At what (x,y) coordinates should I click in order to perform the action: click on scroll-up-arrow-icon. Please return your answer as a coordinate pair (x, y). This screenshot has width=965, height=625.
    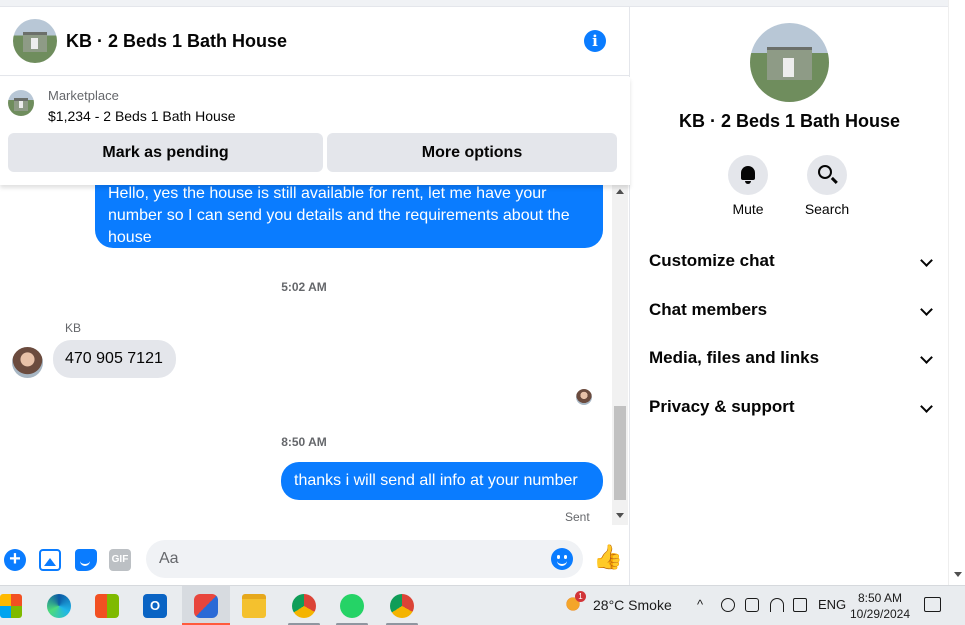
    Looking at the image, I should click on (620, 191).